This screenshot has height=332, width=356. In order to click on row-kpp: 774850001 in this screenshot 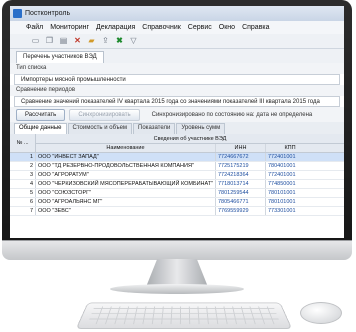, I will do `click(282, 184)`.